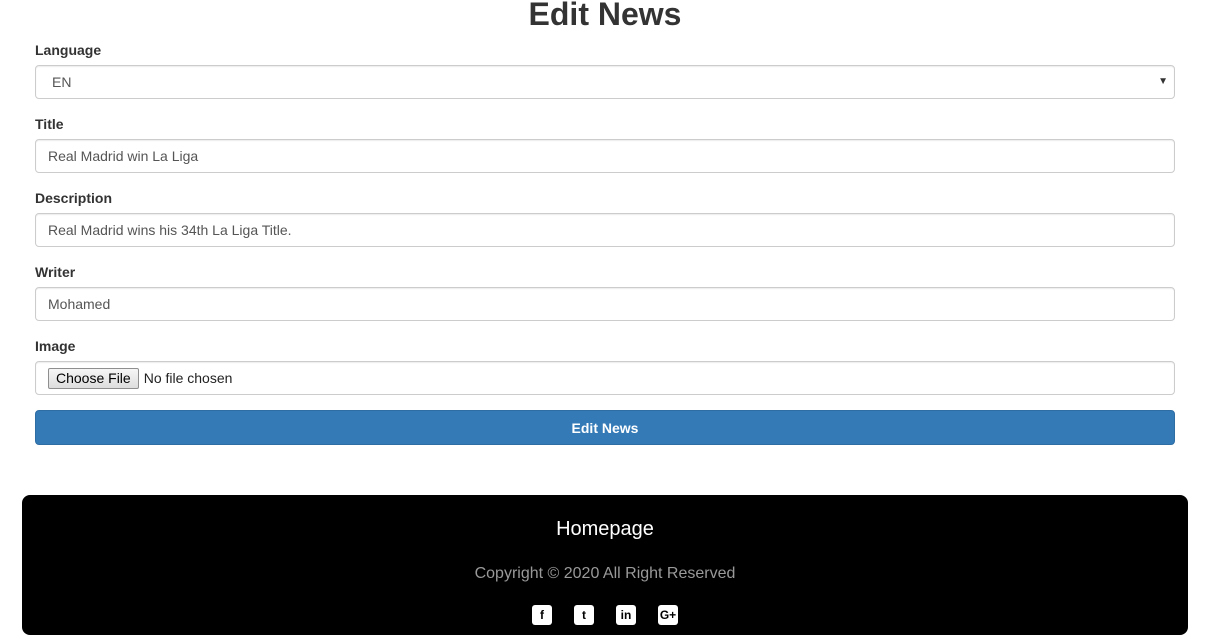 The width and height of the screenshot is (1225, 635). I want to click on linkedin-icon: in, so click(626, 615).